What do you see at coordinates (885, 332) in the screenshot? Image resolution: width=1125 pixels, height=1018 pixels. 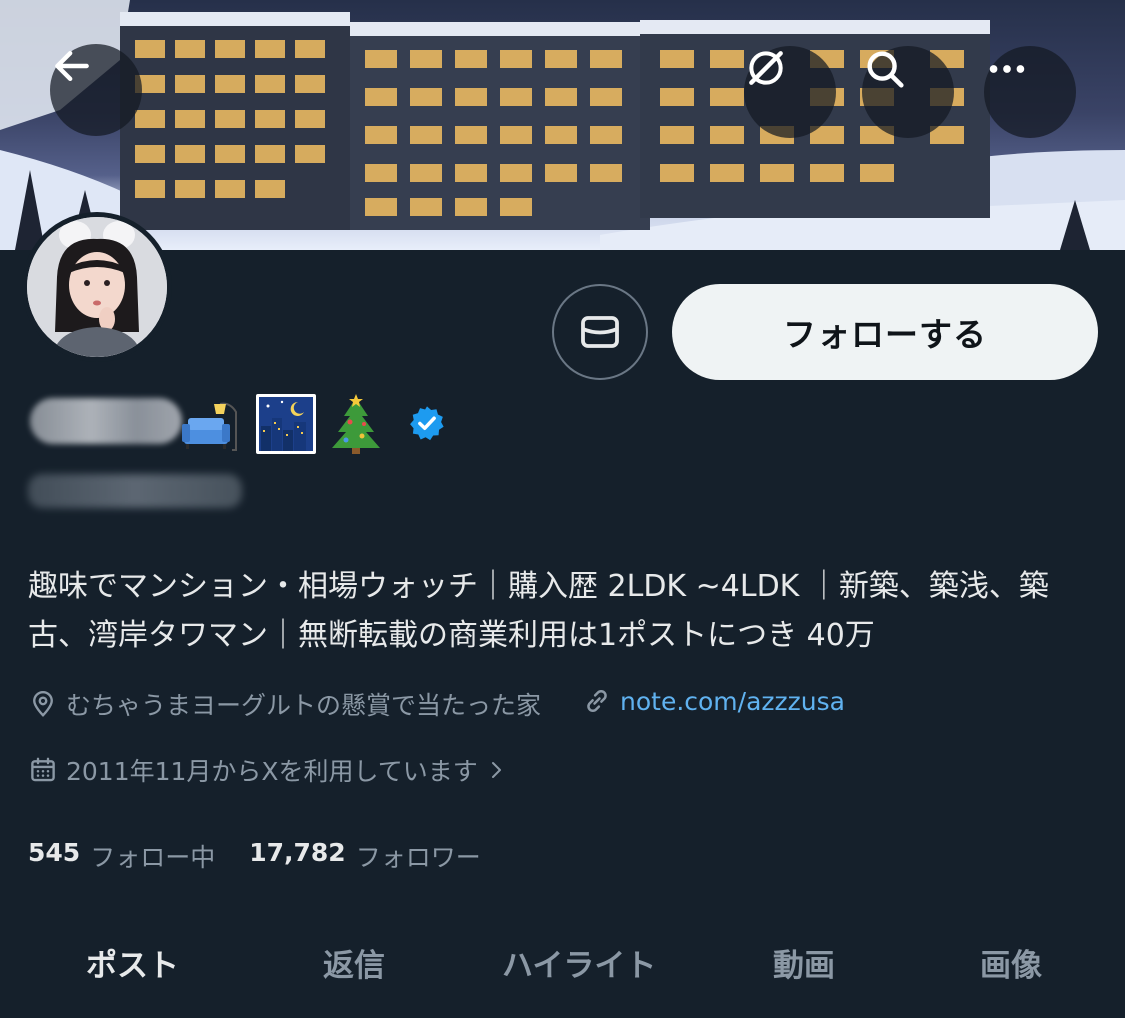 I see `follow-button: フォローする` at bounding box center [885, 332].